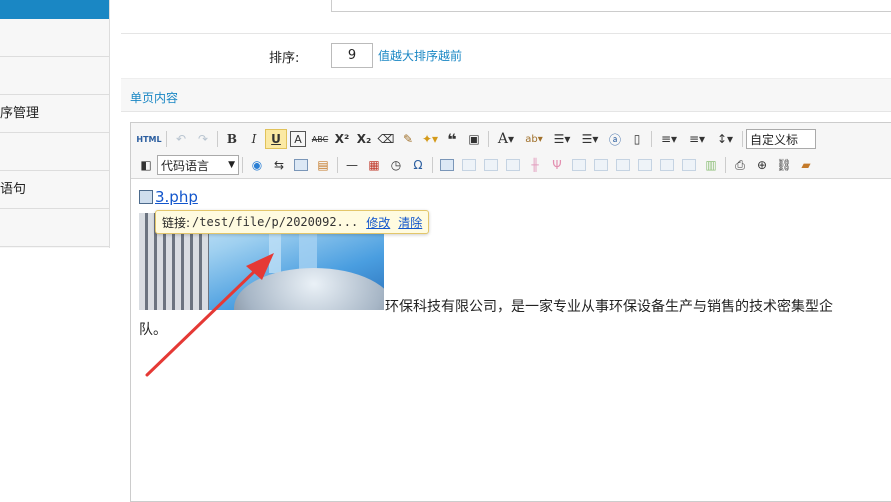 The height and width of the screenshot is (502, 891). What do you see at coordinates (298, 139) in the screenshot?
I see `fontborder-button: A` at bounding box center [298, 139].